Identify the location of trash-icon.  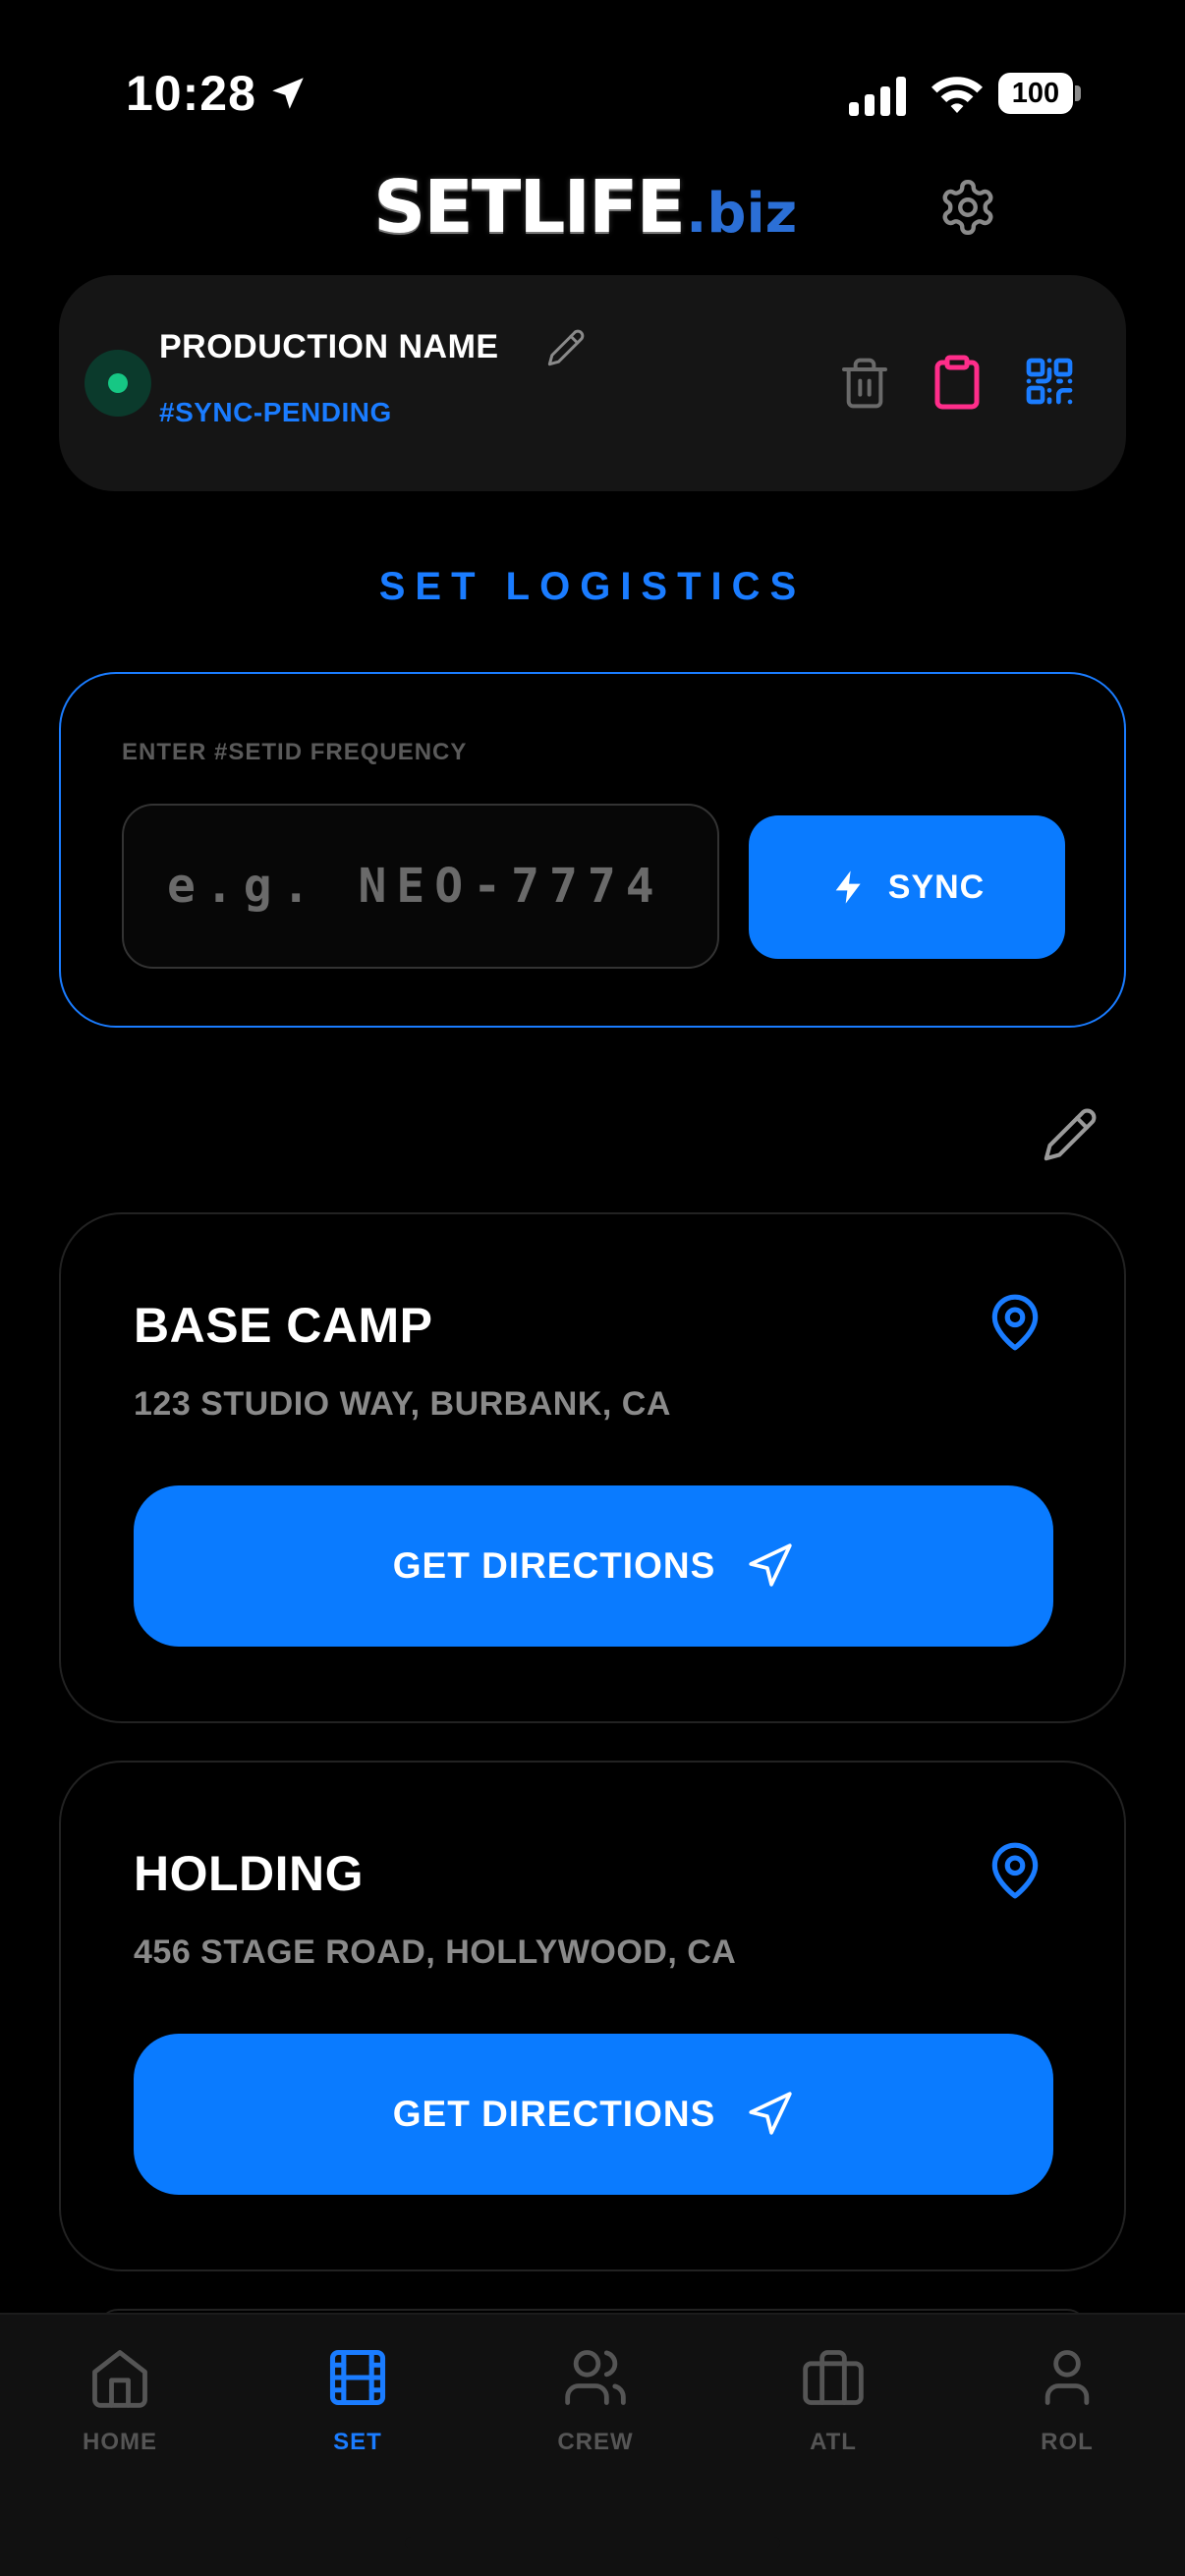
(865, 383).